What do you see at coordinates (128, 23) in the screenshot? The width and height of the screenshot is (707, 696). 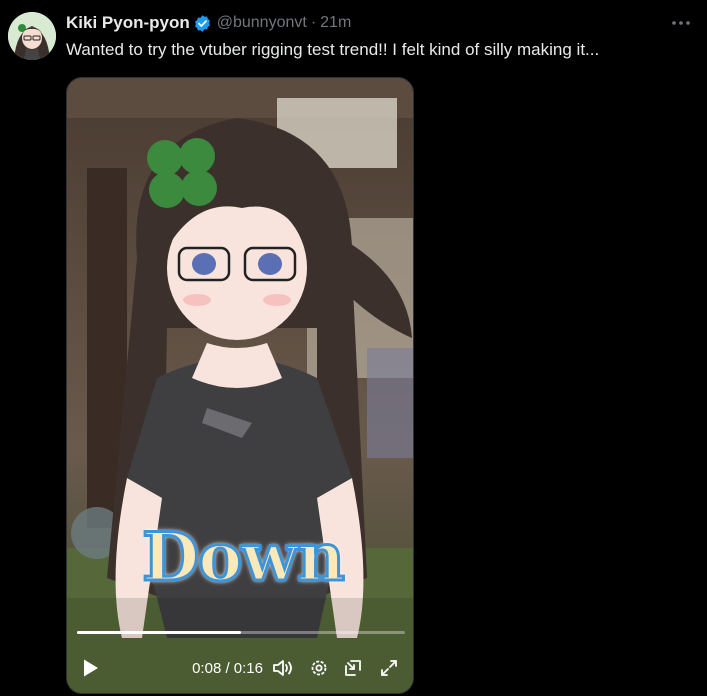 I see `author-name: Kiki Pyon-pyon` at bounding box center [128, 23].